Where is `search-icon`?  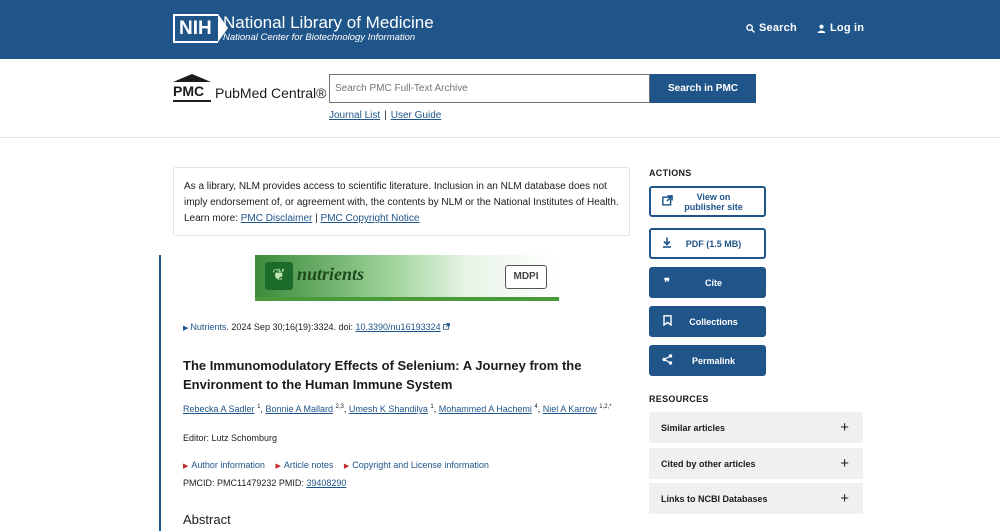 search-icon is located at coordinates (750, 28).